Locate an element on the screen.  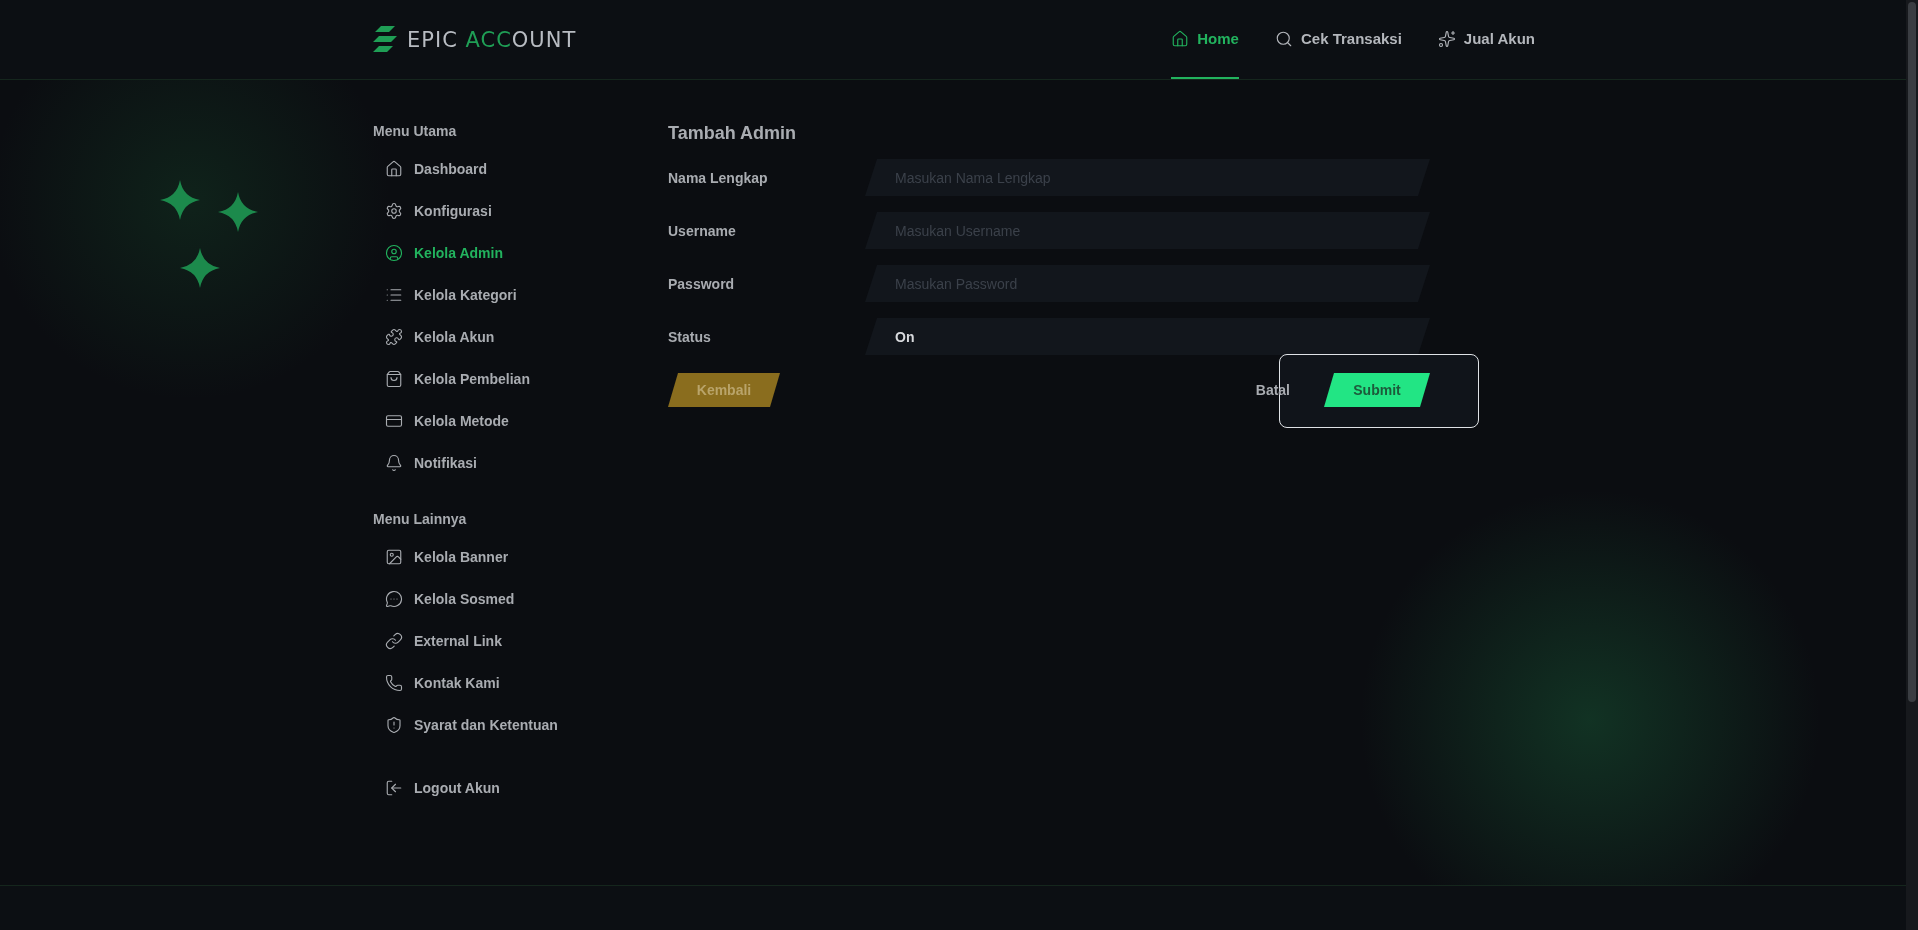
logout-link: Logout Akun is located at coordinates (436, 788).